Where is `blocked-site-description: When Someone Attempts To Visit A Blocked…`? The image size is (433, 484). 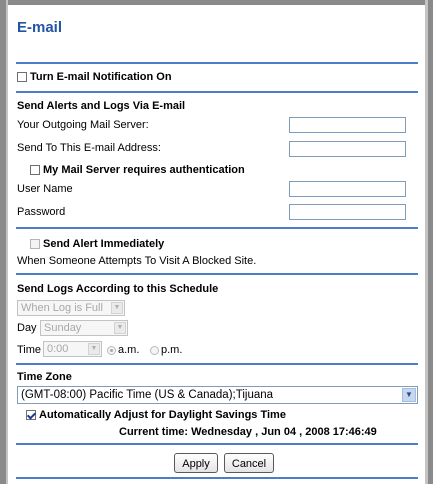
blocked-site-description: When Someone Attempts To Visit A Blocked… is located at coordinates (137, 261).